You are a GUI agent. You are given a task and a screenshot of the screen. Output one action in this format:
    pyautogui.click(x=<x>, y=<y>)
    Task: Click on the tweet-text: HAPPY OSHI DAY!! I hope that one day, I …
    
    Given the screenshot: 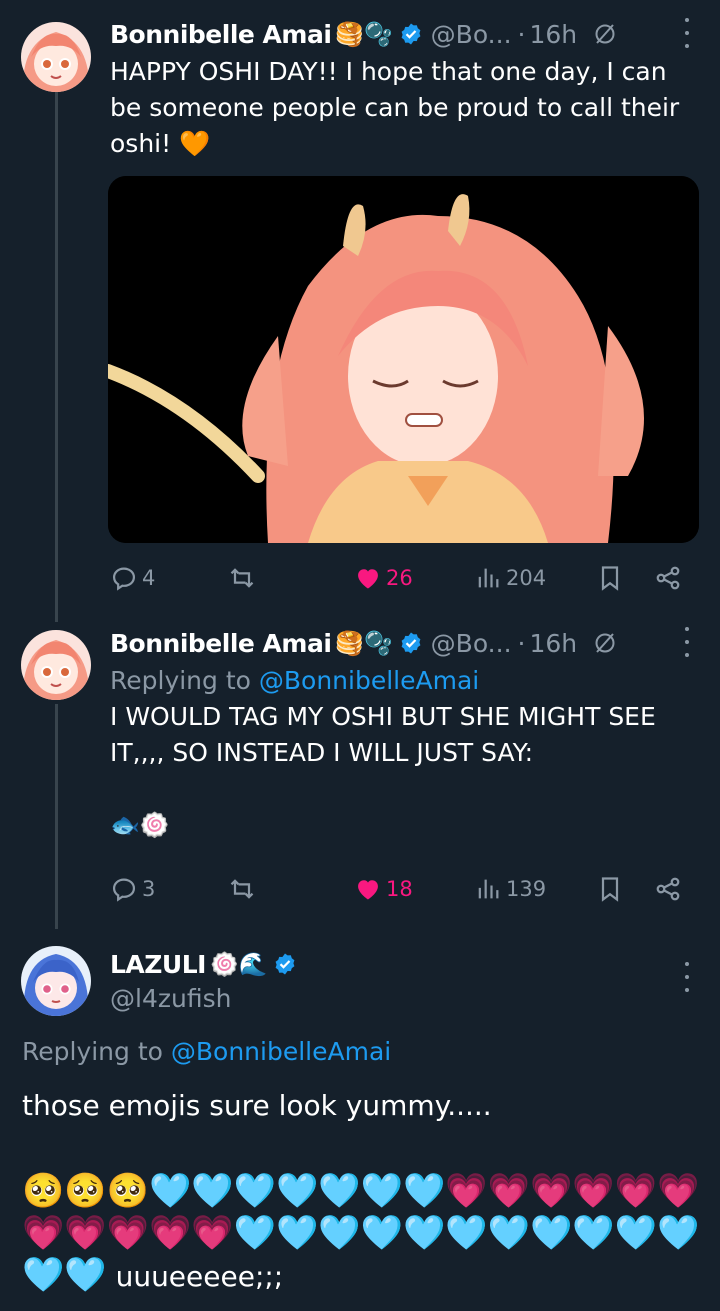 What is the action you would take?
    pyautogui.click(x=395, y=107)
    